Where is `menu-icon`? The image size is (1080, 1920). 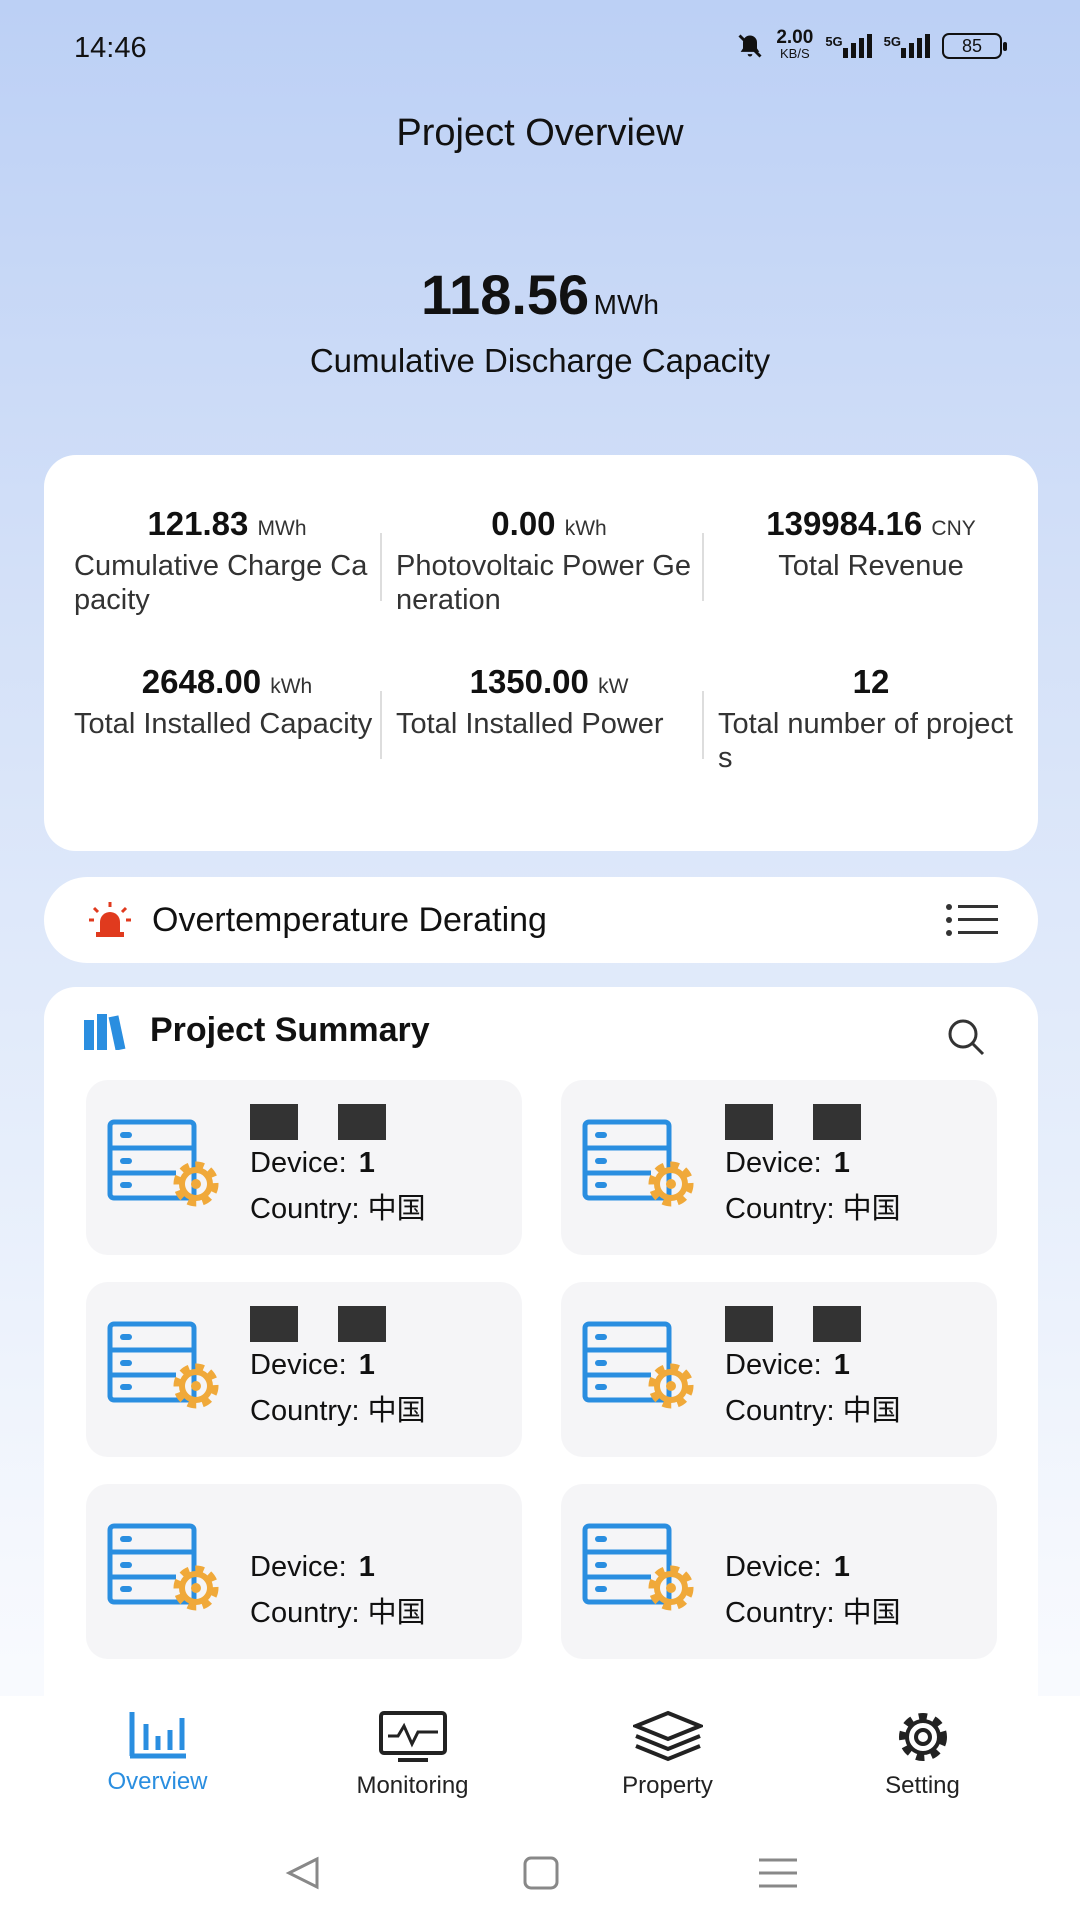 menu-icon is located at coordinates (778, 1873).